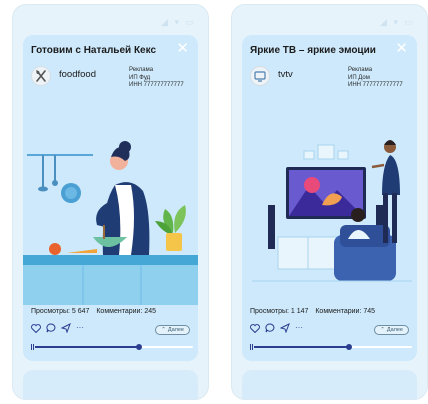 Image resolution: width=428 pixels, height=404 pixels. What do you see at coordinates (285, 74) in the screenshot?
I see `channel-name: tvtv` at bounding box center [285, 74].